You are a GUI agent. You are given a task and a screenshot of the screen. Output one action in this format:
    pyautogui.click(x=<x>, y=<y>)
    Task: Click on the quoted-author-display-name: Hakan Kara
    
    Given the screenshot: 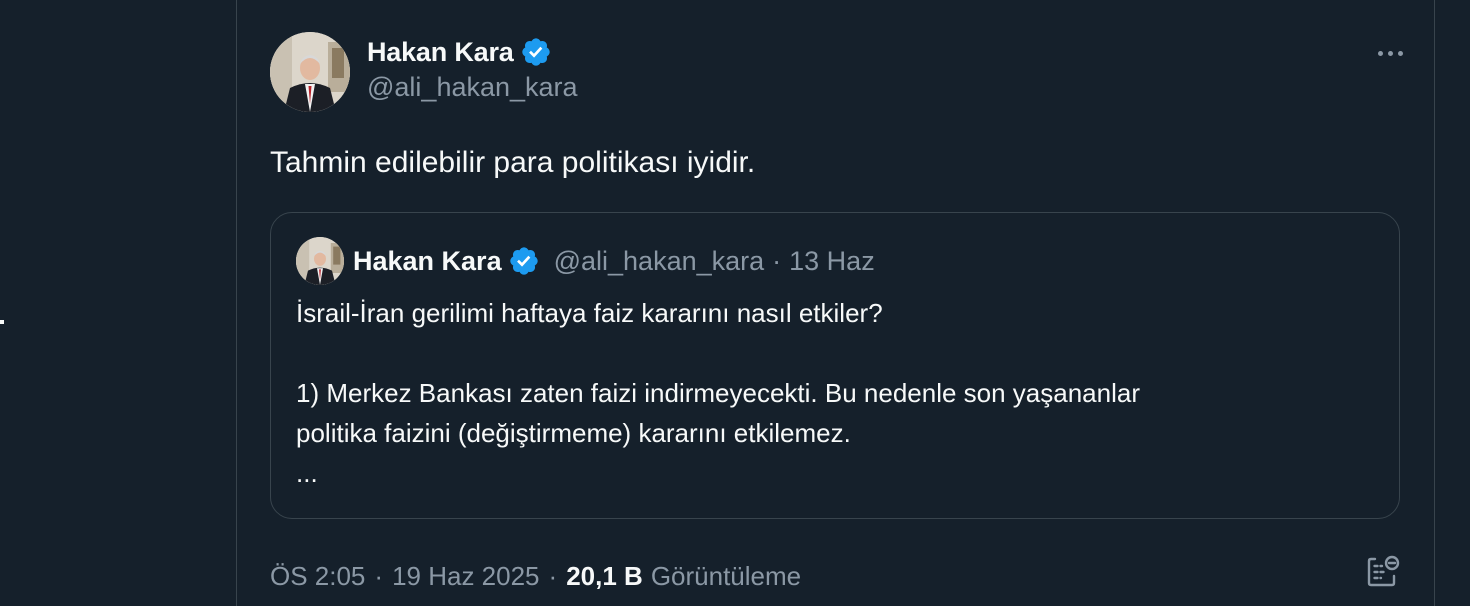 What is the action you would take?
    pyautogui.click(x=427, y=261)
    